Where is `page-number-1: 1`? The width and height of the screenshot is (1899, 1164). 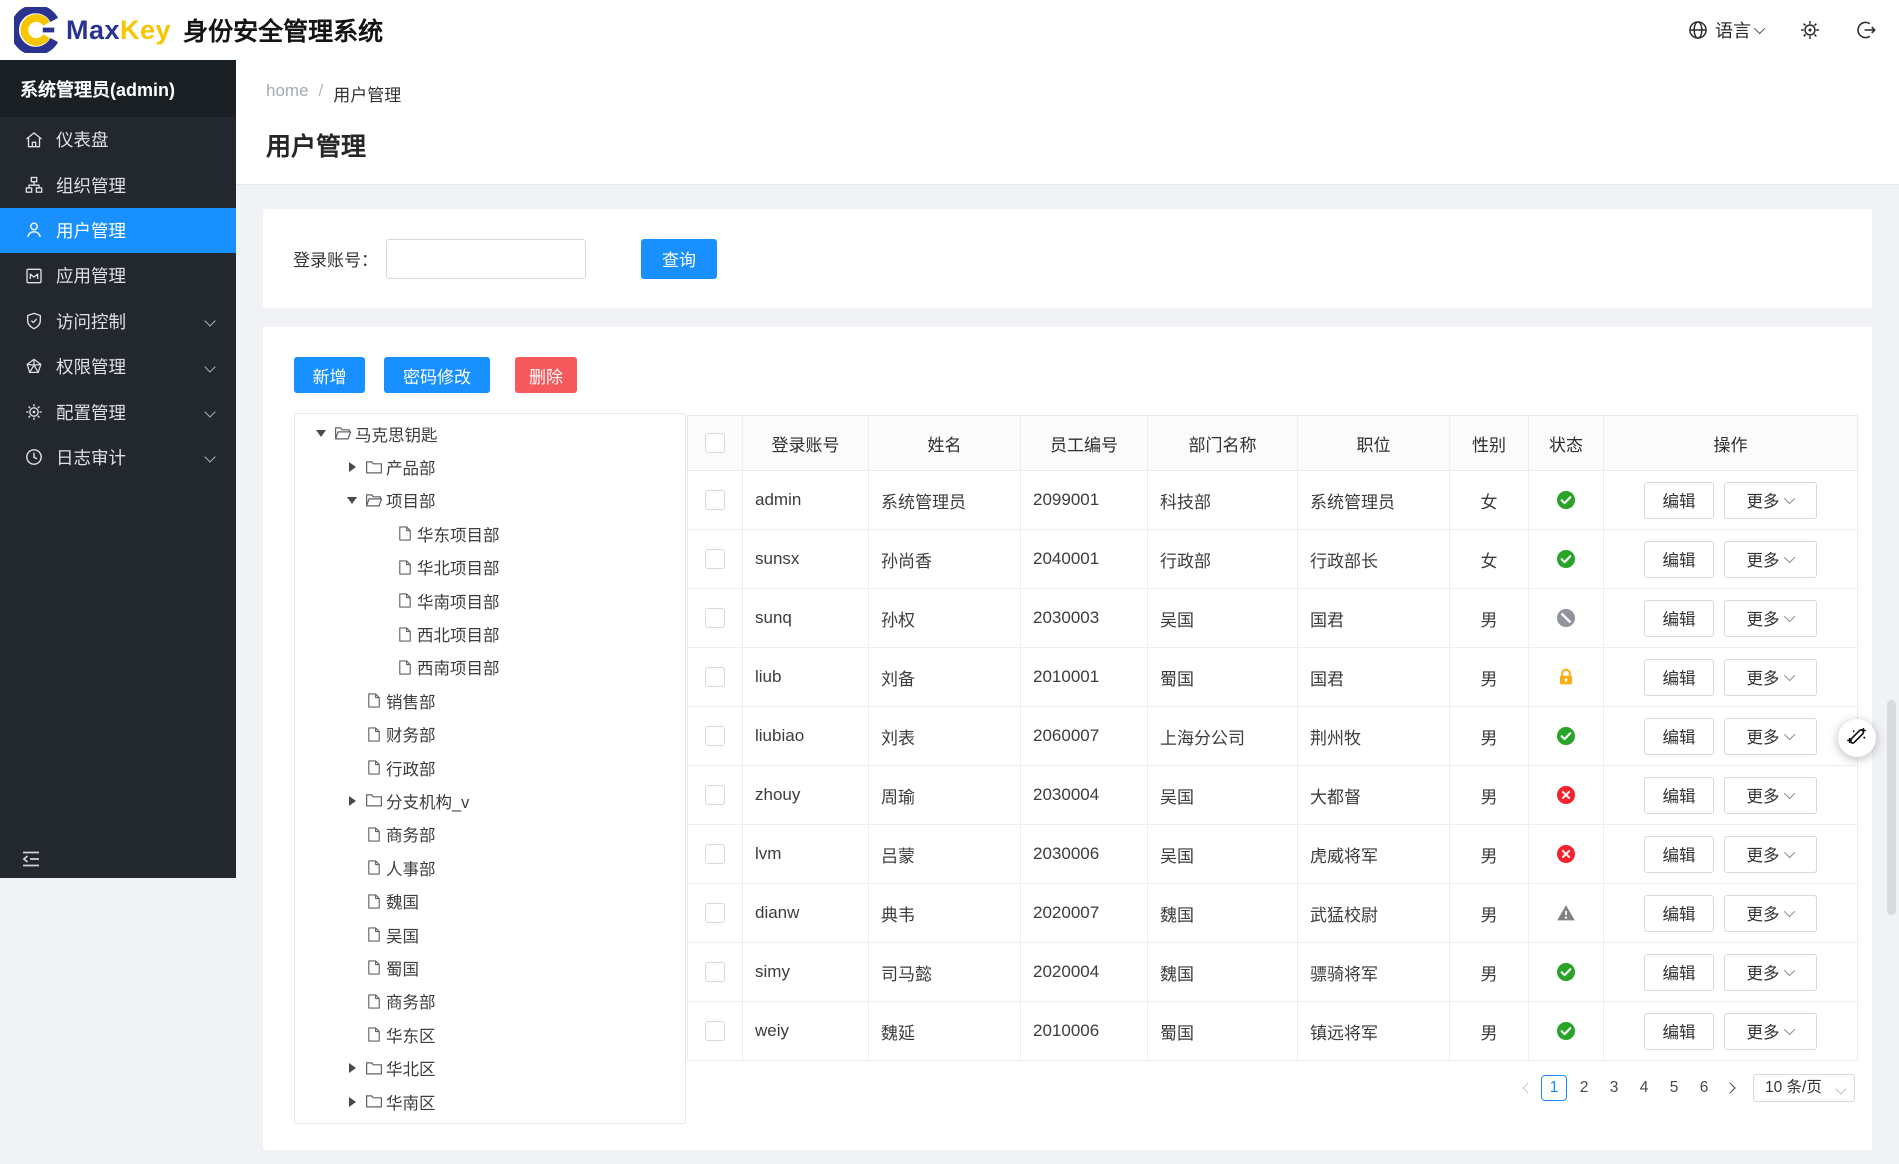 page-number-1: 1 is located at coordinates (1554, 1088).